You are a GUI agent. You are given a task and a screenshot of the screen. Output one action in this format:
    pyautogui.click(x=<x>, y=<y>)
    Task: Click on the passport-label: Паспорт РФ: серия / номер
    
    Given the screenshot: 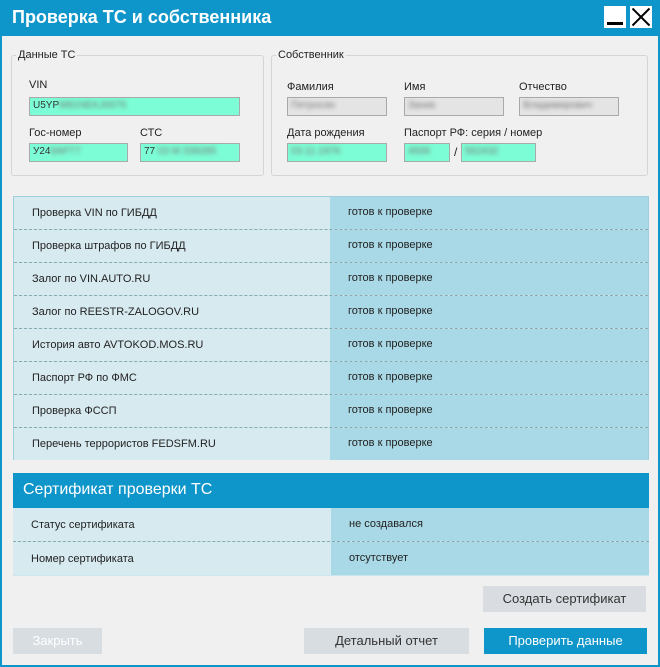 What is the action you would take?
    pyautogui.click(x=473, y=133)
    